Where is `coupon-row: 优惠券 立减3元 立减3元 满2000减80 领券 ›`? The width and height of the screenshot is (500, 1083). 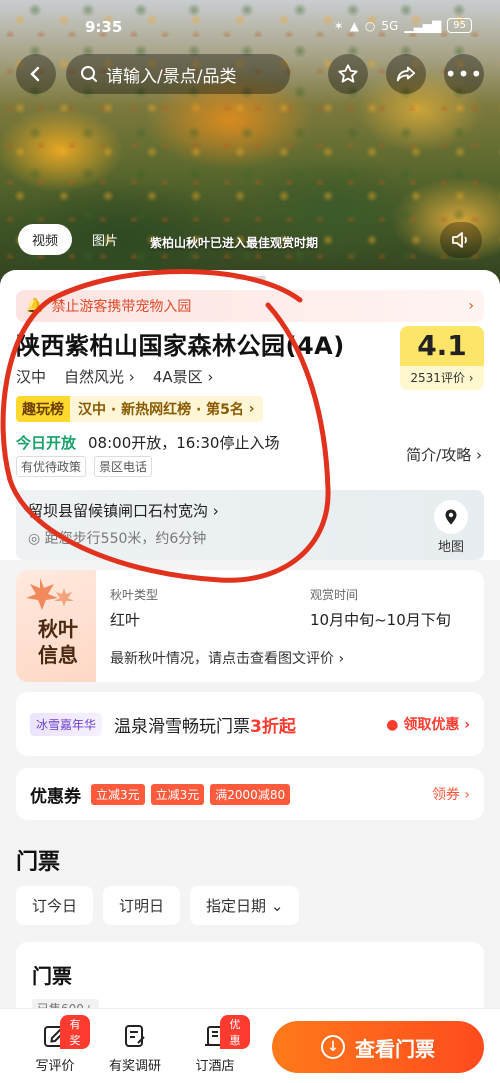
coupon-row: 优惠券 立减3元 立减3元 满2000减80 领券 › is located at coordinates (250, 794).